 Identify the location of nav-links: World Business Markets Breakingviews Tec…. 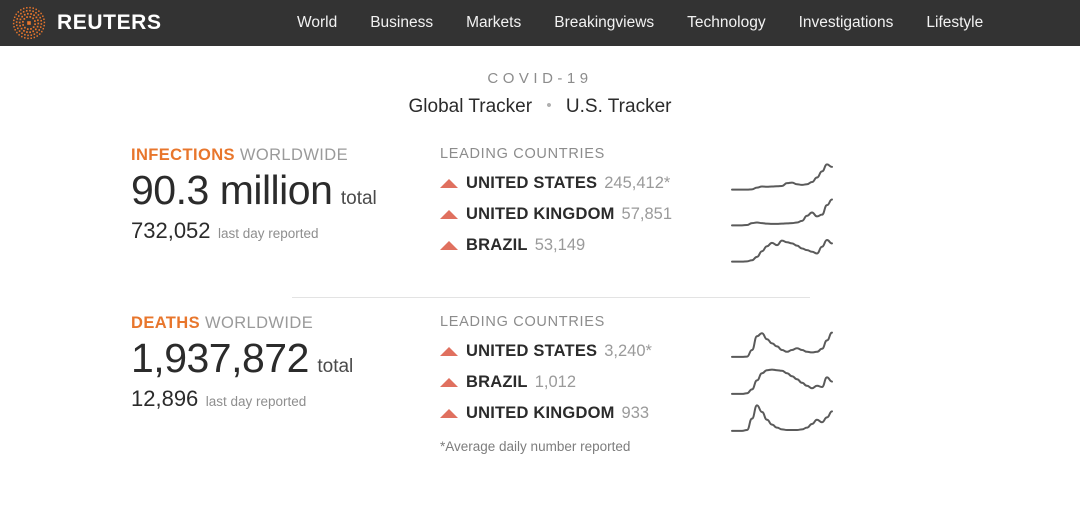
(640, 23).